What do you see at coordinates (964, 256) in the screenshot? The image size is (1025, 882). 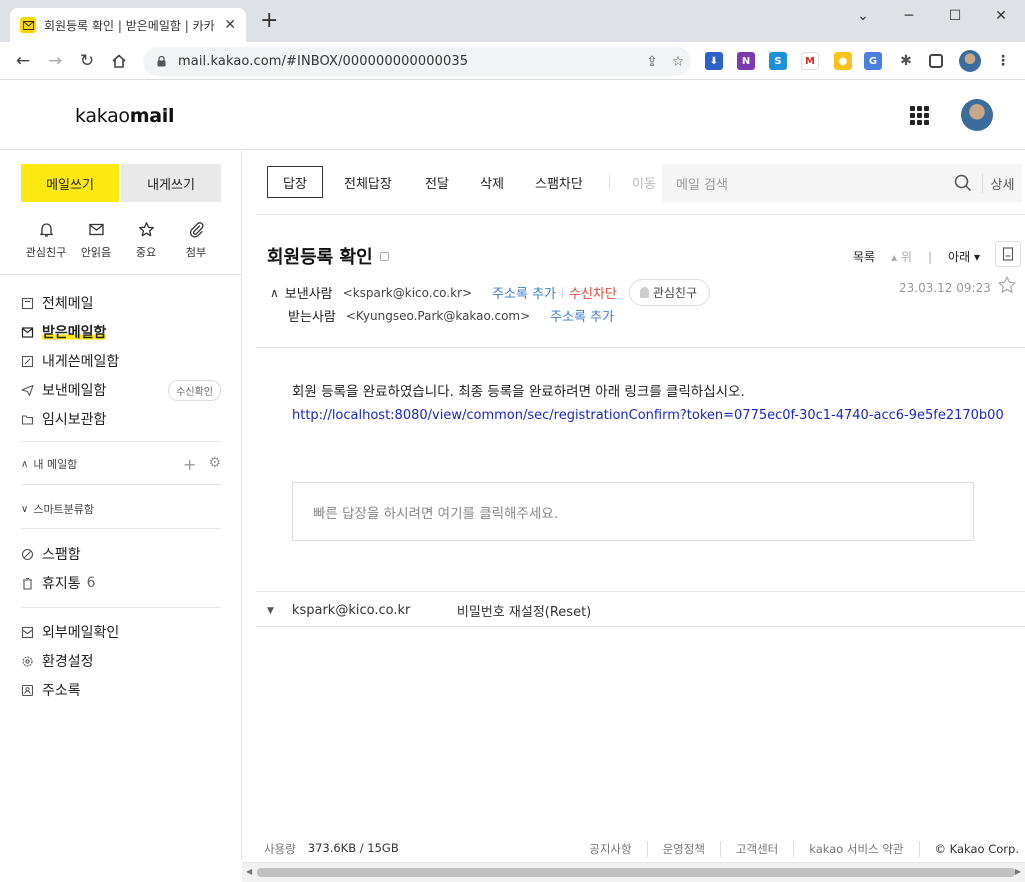 I see `next-mail-button: 아래 ▾` at bounding box center [964, 256].